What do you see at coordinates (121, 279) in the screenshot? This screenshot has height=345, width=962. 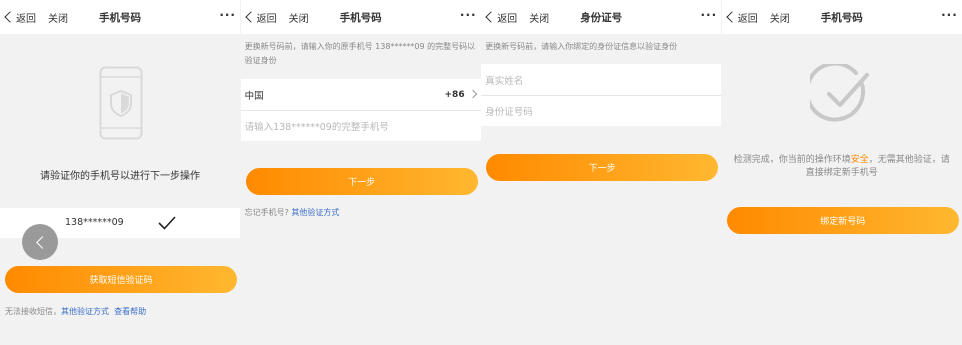 I see `get-sms-code-button: 获取短信验证码` at bounding box center [121, 279].